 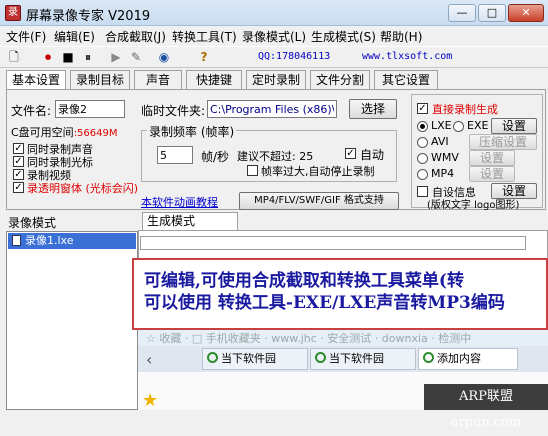 I want to click on menu-convert-tools: 转换工具(T), so click(x=204, y=36).